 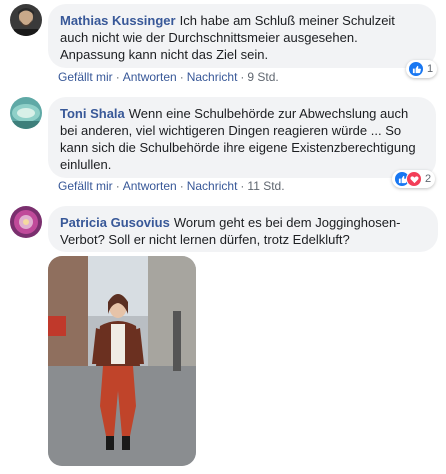 What do you see at coordinates (92, 113) in the screenshot?
I see `author-name: Toni Shala` at bounding box center [92, 113].